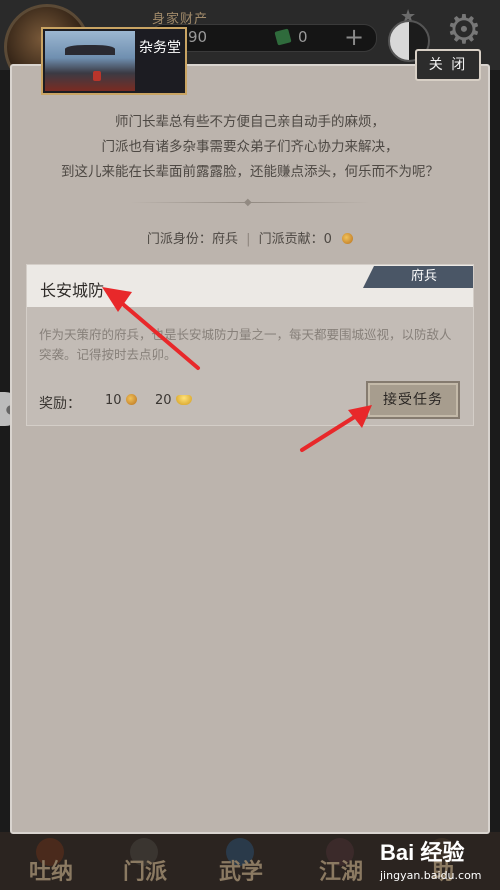  Describe the element at coordinates (422, 852) in the screenshot. I see `watermark-brand: Bai 经验` at that location.